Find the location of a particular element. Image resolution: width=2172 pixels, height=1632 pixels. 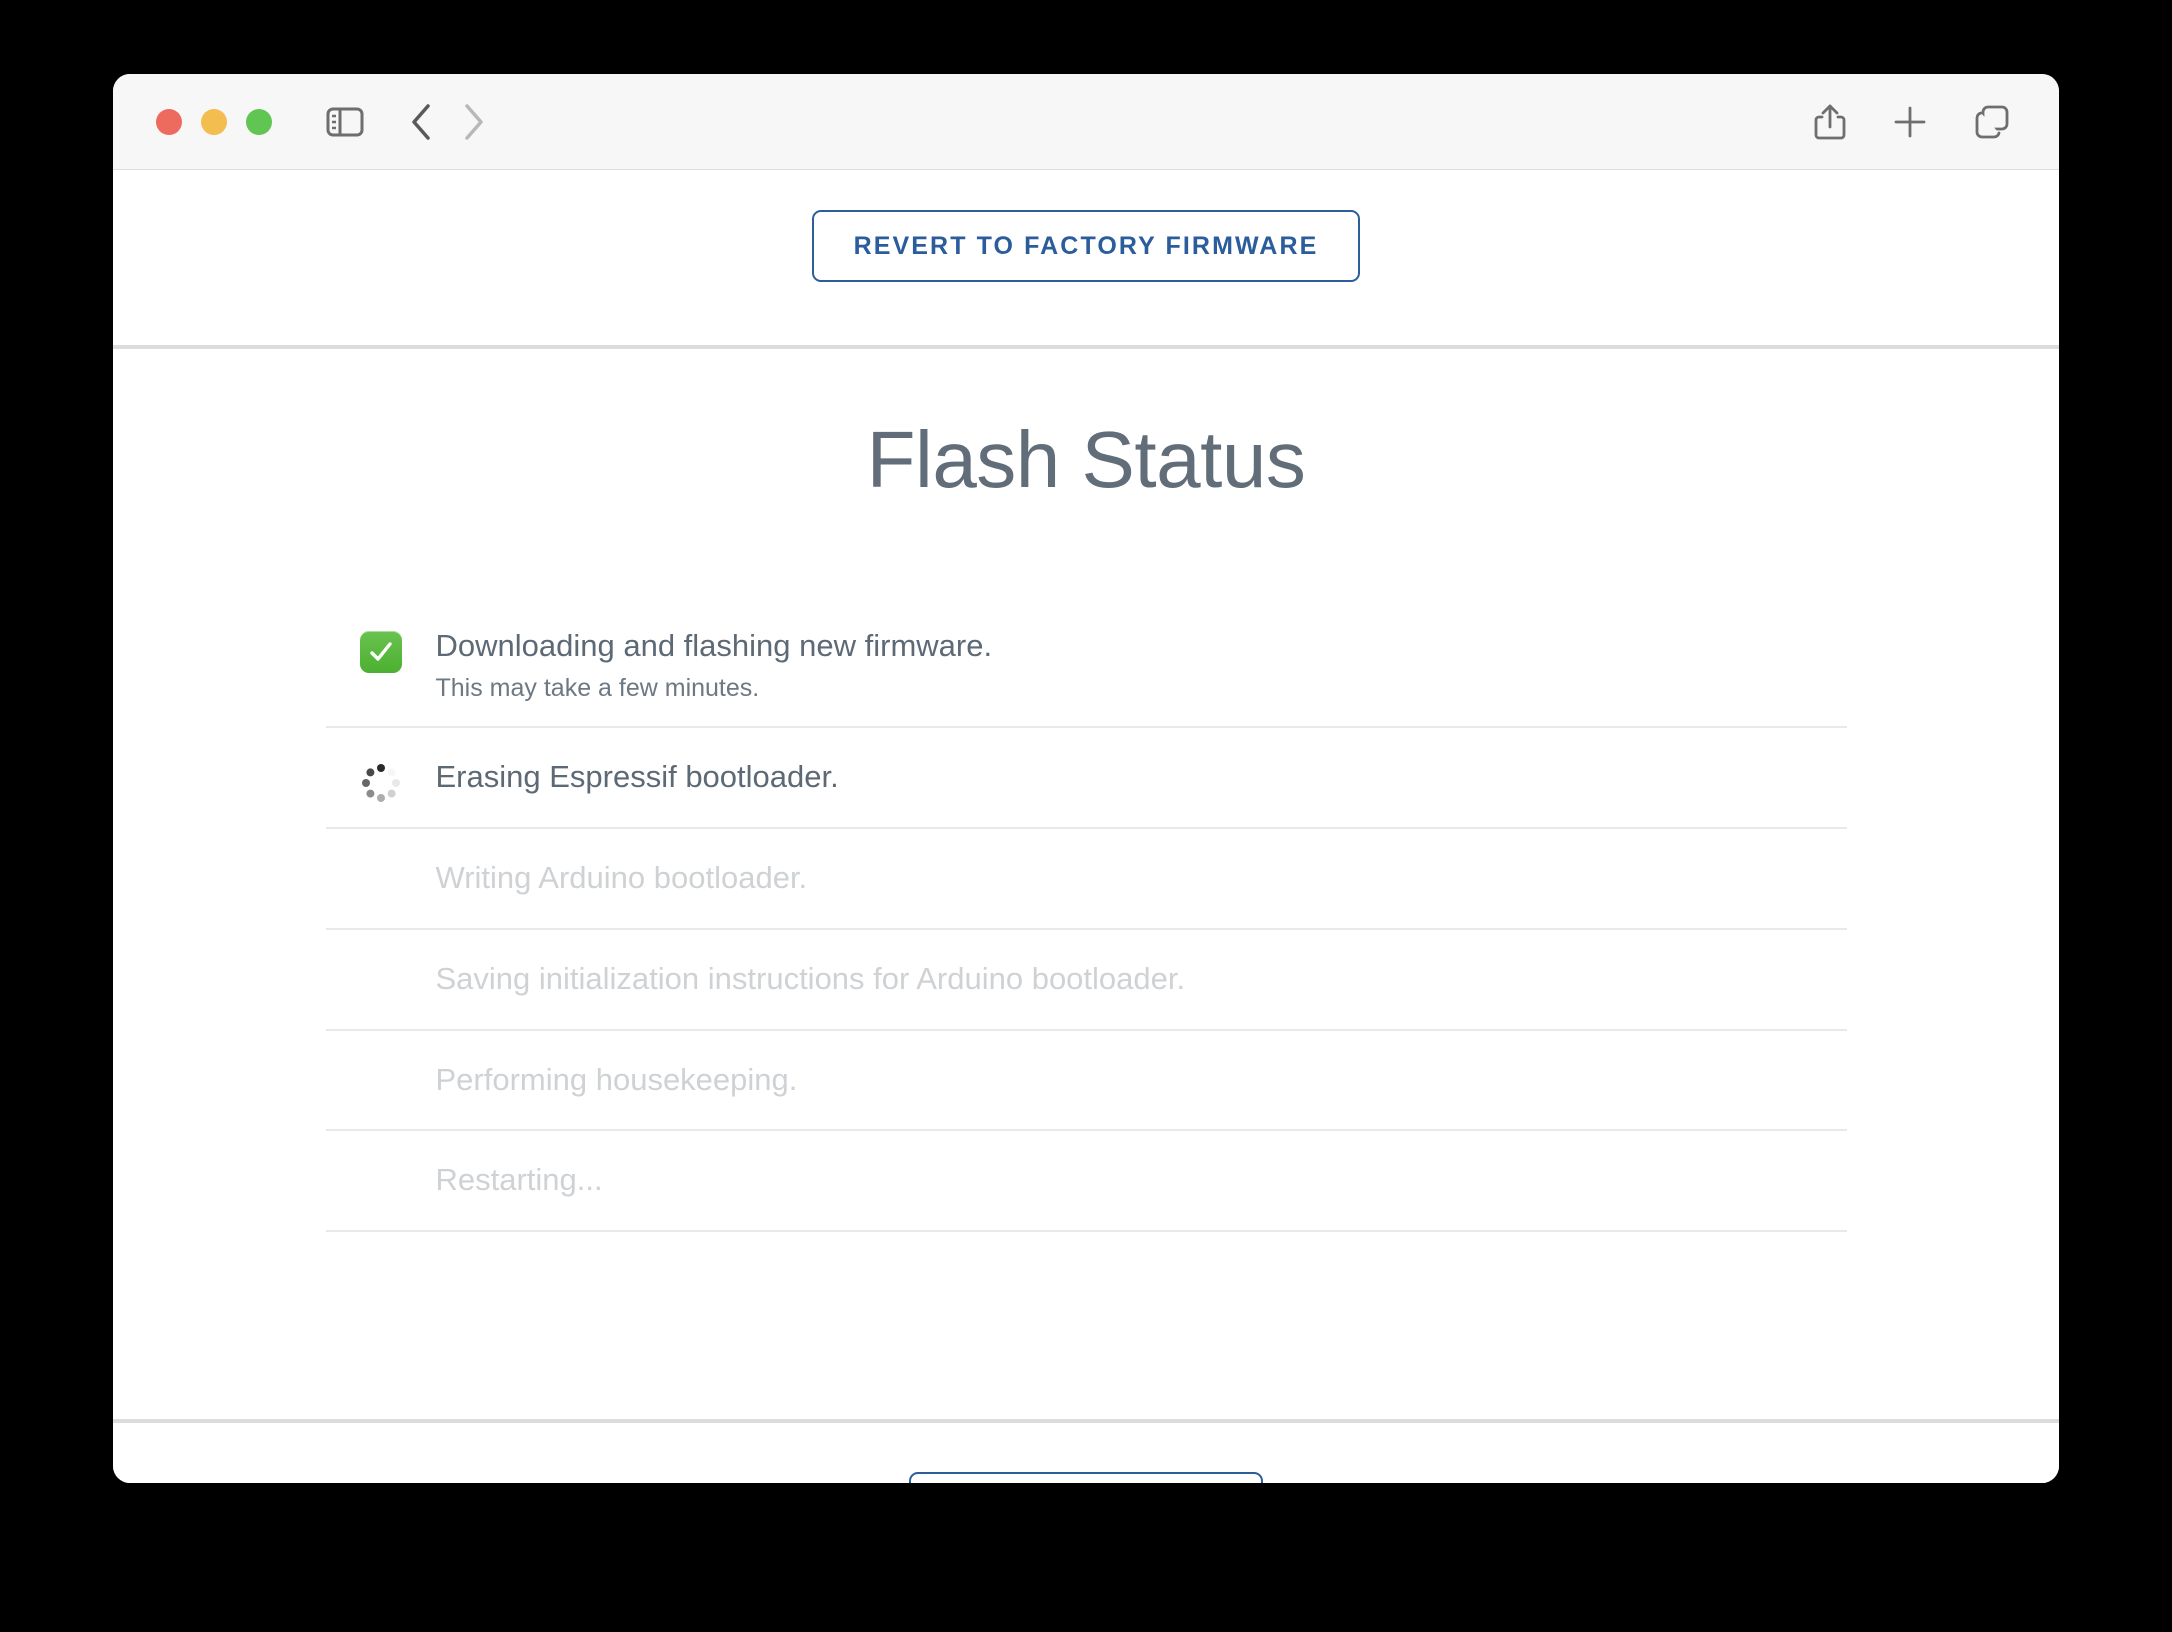

list-item: Writing Arduino bootloader. is located at coordinates (1086, 879).